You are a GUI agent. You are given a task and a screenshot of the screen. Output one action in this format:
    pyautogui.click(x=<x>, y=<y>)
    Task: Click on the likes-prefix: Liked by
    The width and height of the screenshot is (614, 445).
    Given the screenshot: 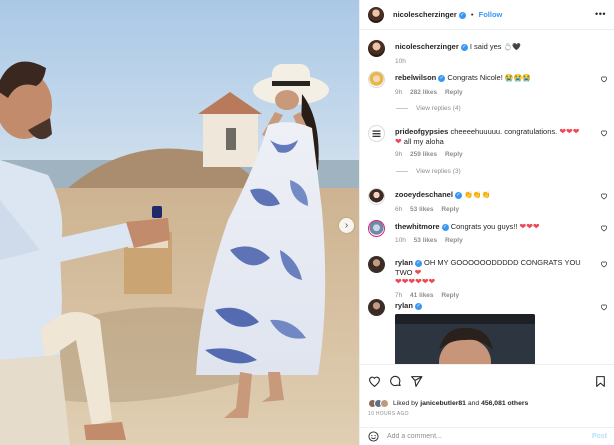 What is the action you would take?
    pyautogui.click(x=406, y=403)
    